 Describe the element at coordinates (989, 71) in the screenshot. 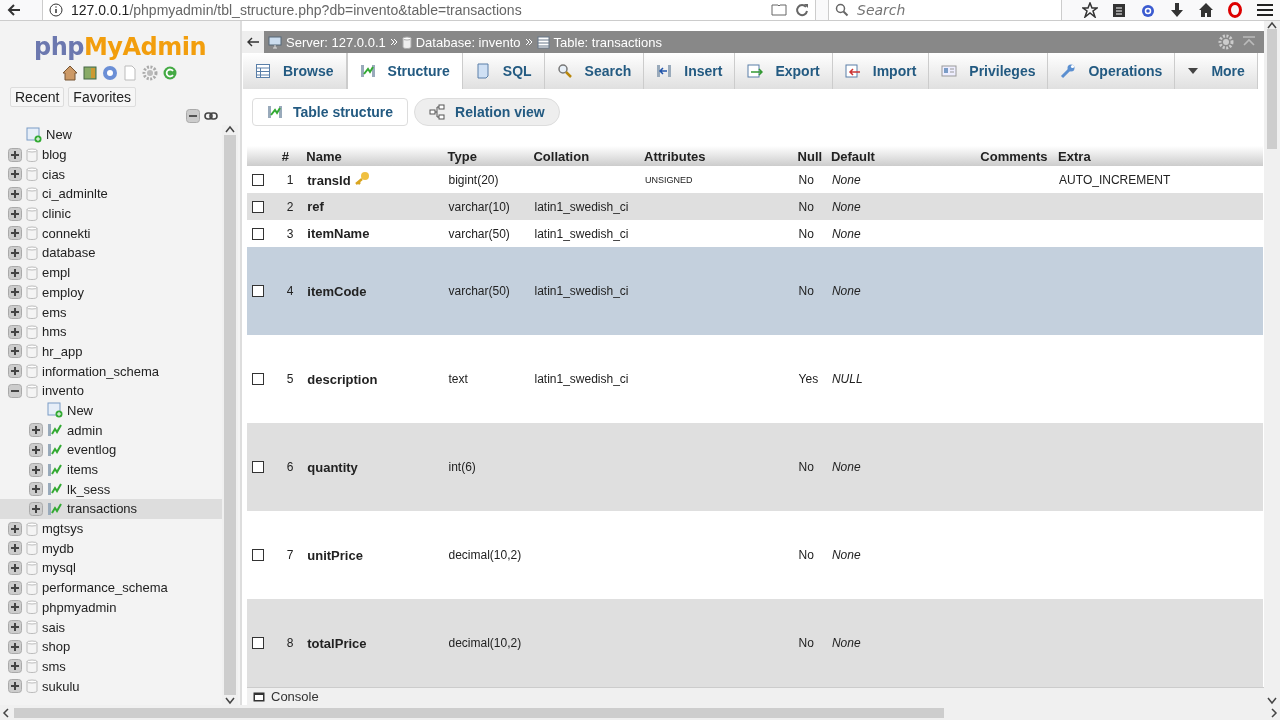

I see `tab: Privileges` at that location.